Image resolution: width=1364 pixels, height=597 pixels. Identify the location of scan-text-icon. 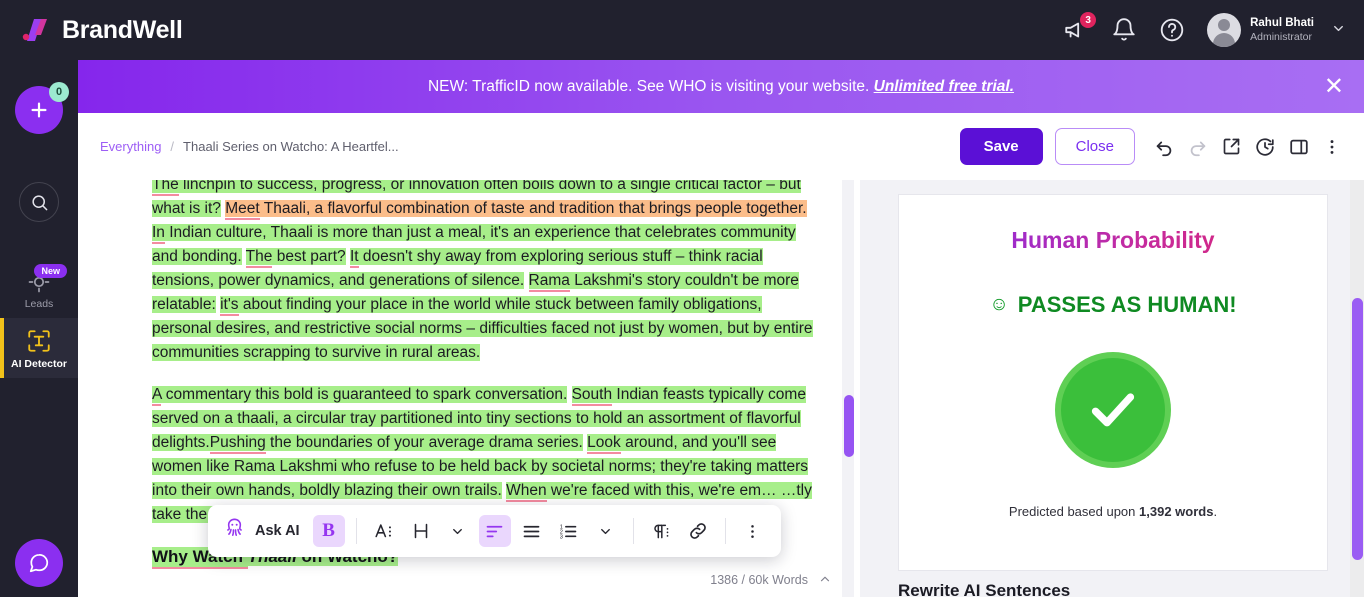
(39, 341).